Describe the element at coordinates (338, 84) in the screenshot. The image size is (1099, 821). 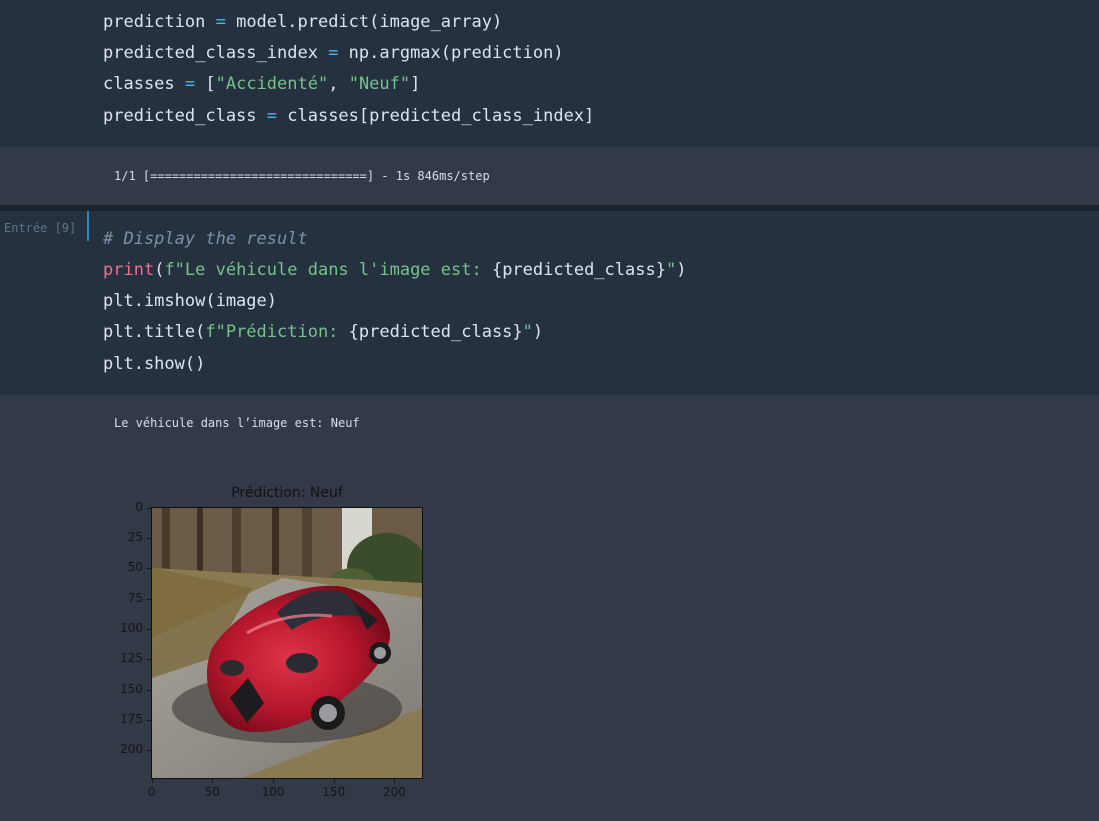
I see `code-token: ,` at that location.